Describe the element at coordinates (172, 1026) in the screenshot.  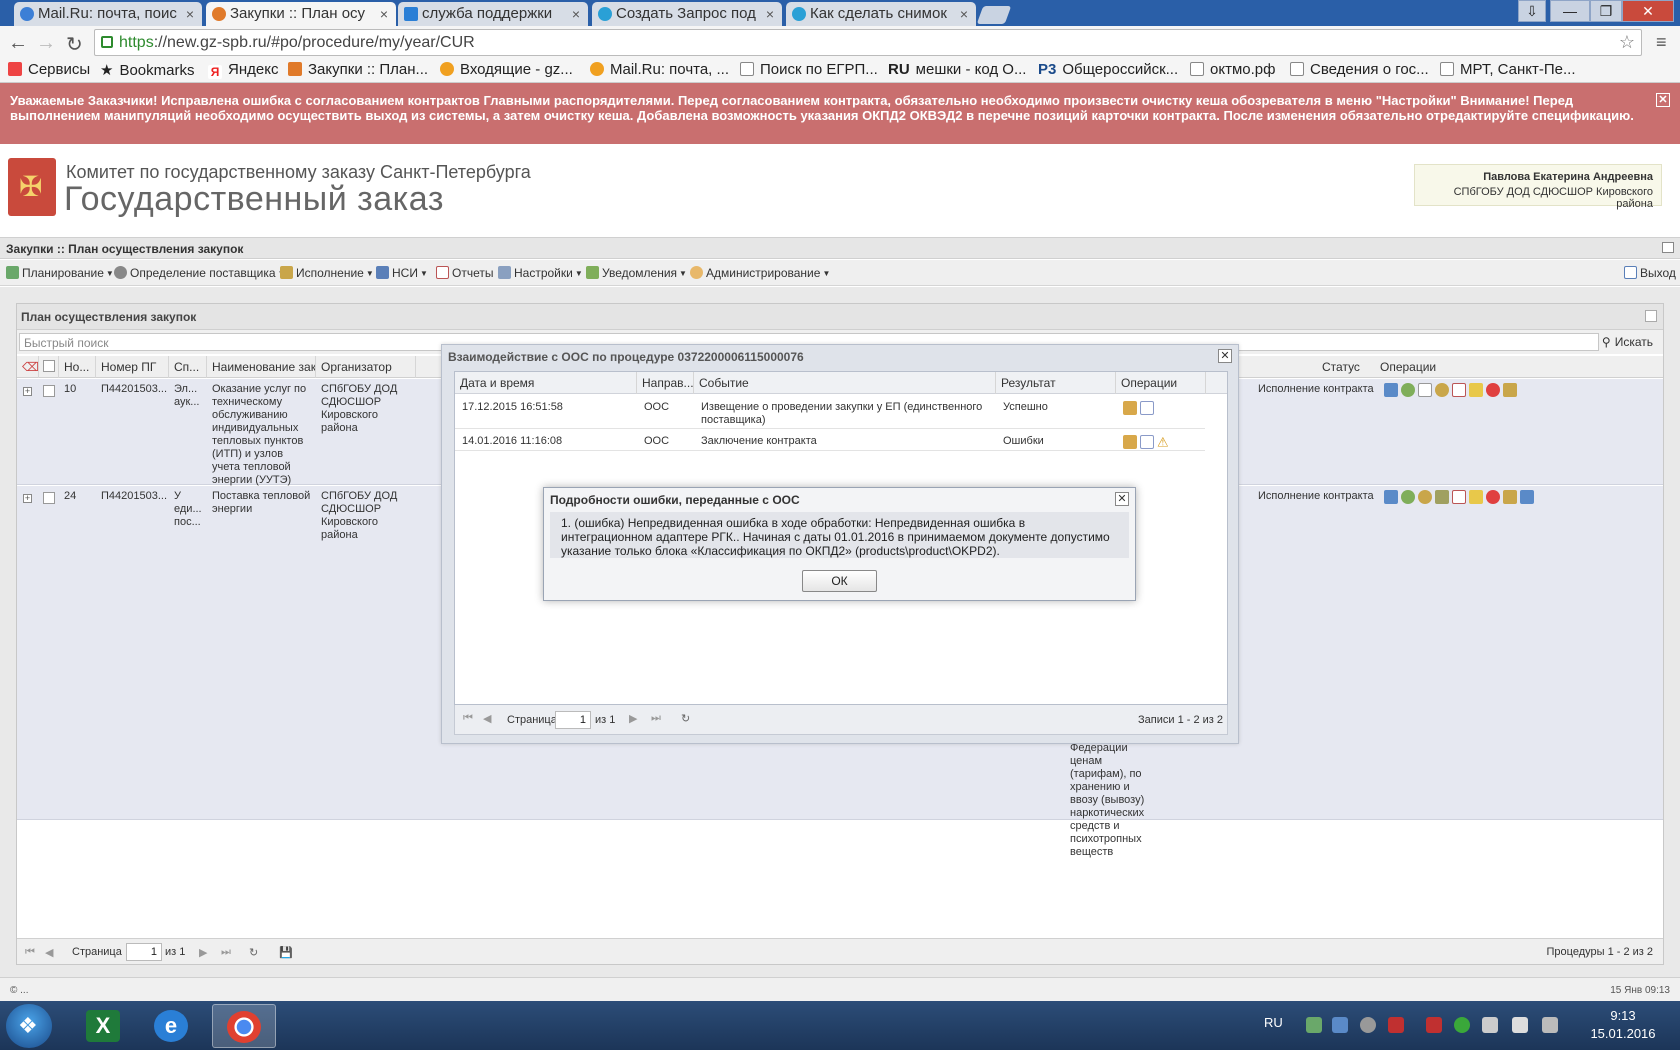
I see `taskbar-ie: e` at that location.